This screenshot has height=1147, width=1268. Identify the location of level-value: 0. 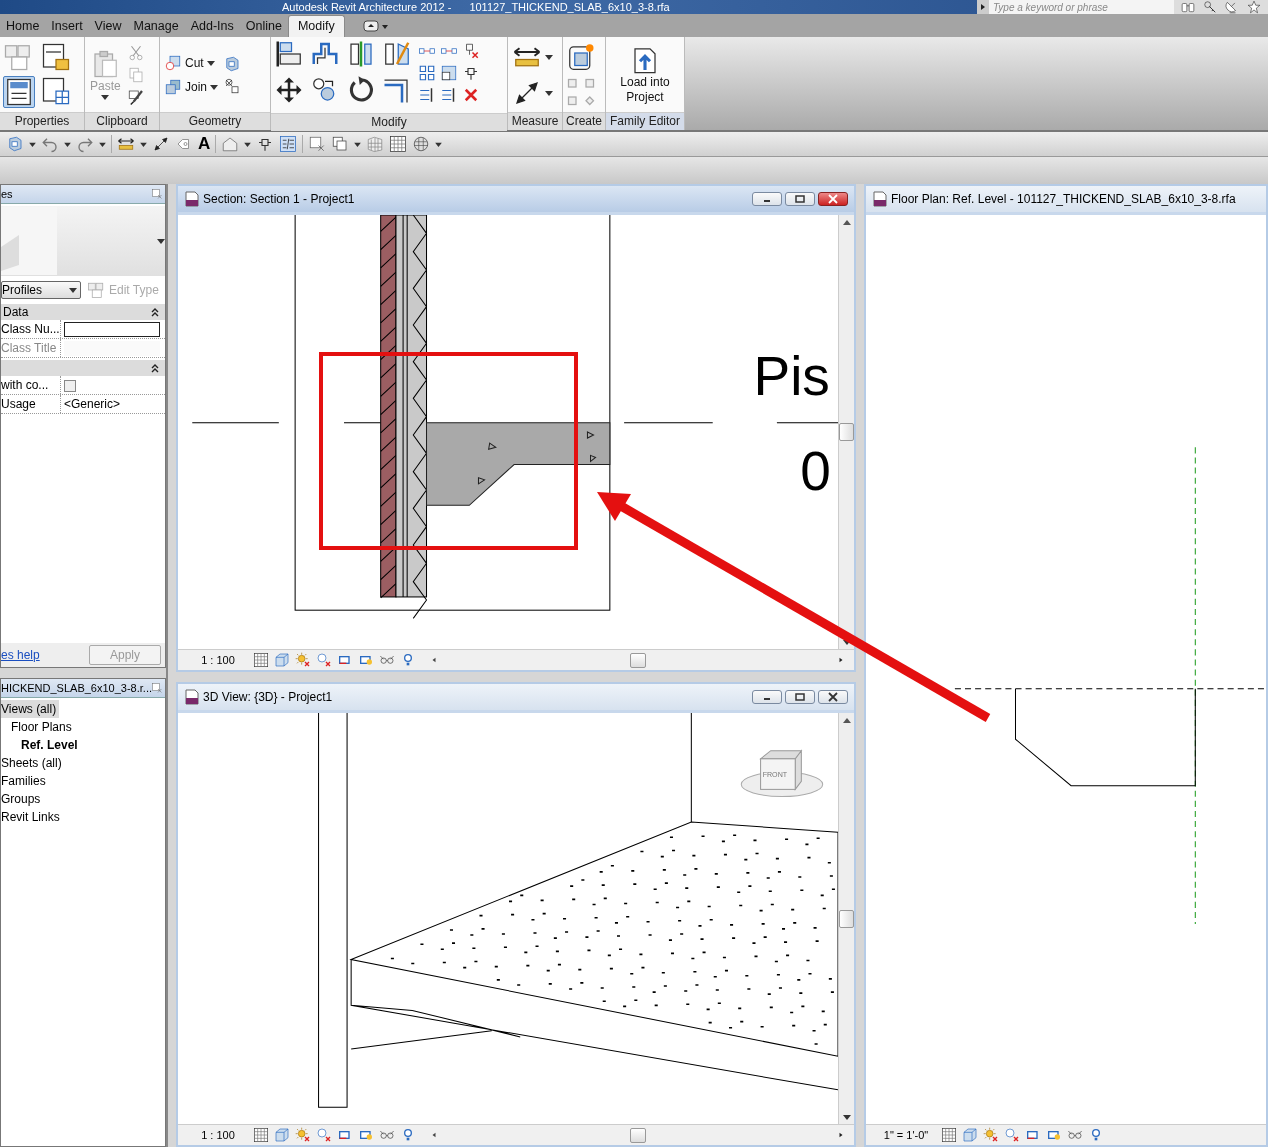
(815, 471).